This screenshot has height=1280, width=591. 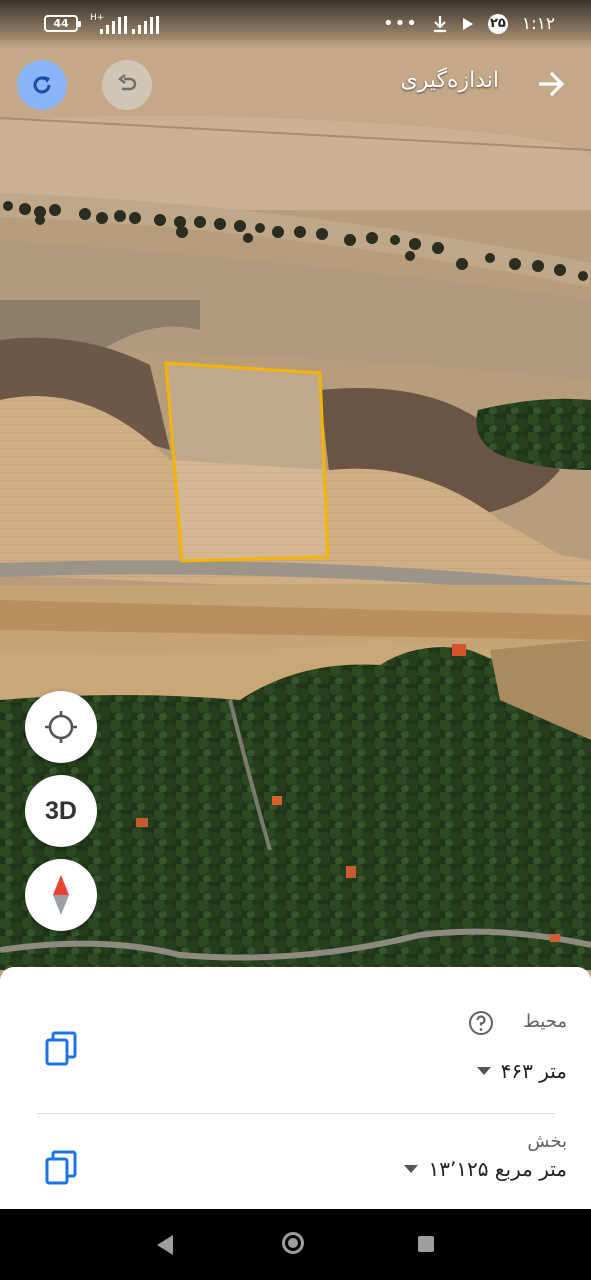 What do you see at coordinates (497, 23) in the screenshot?
I see `notification-badge: ۲۵` at bounding box center [497, 23].